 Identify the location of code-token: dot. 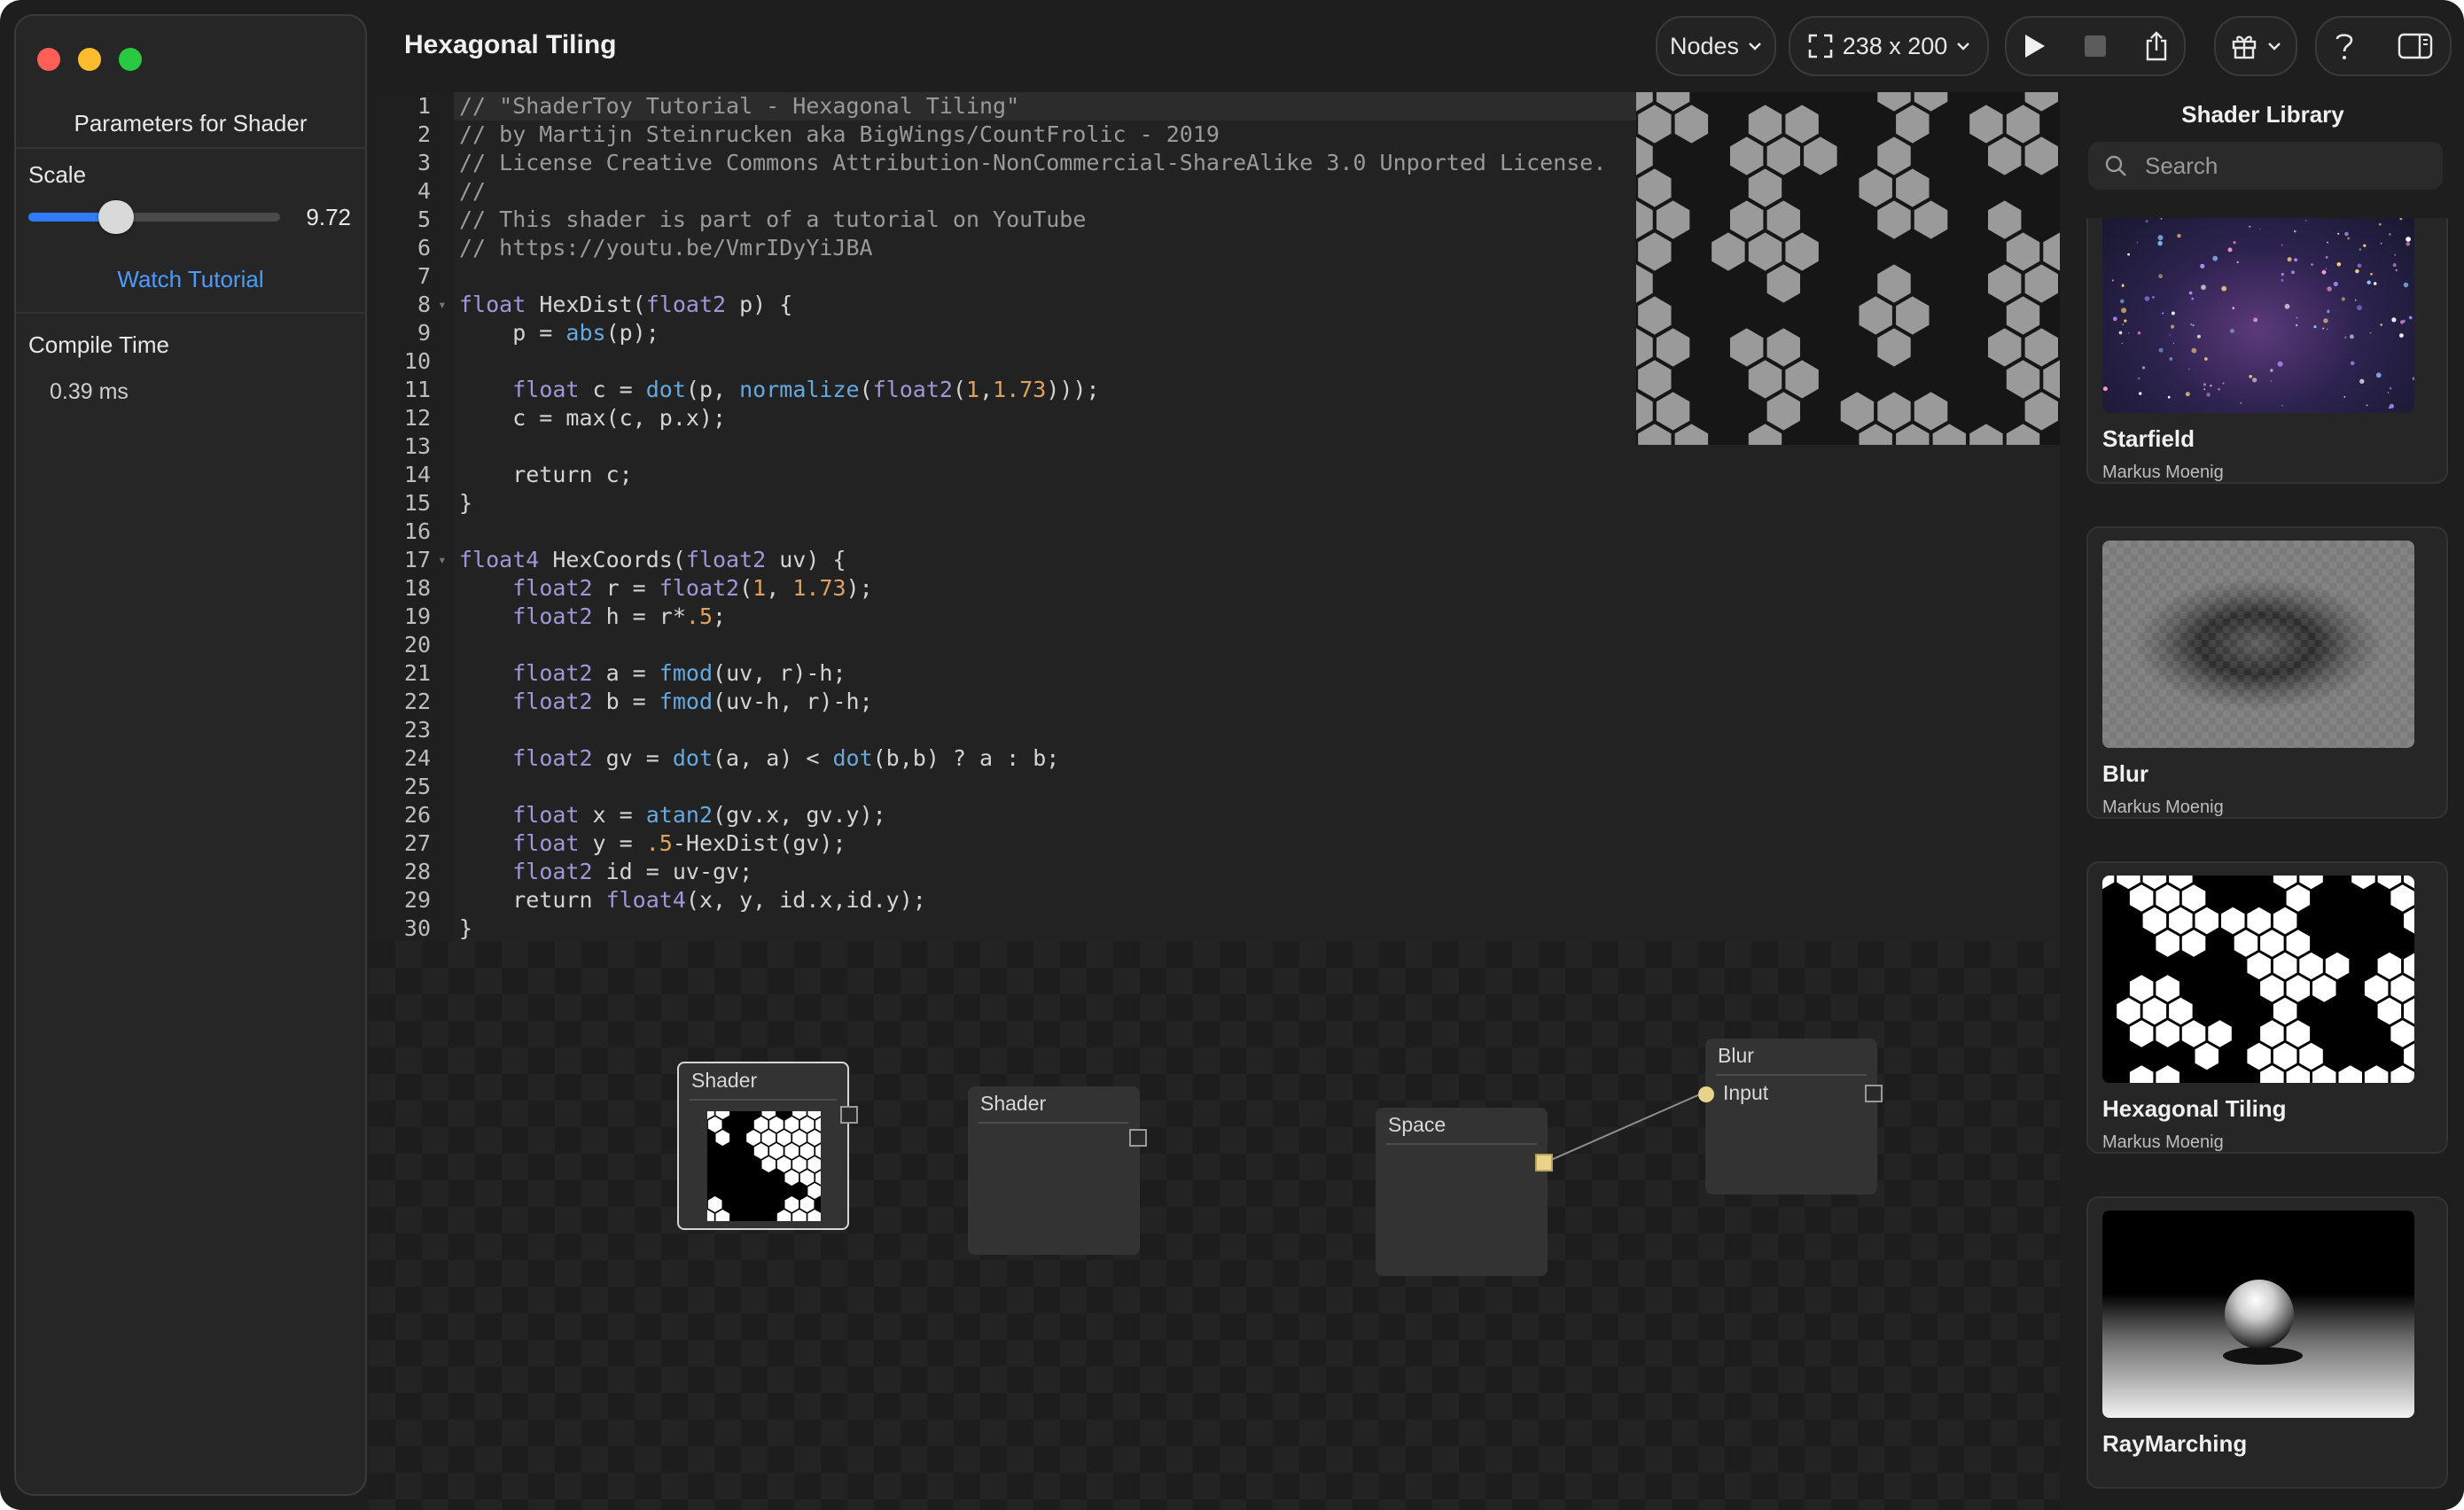
(852, 758).